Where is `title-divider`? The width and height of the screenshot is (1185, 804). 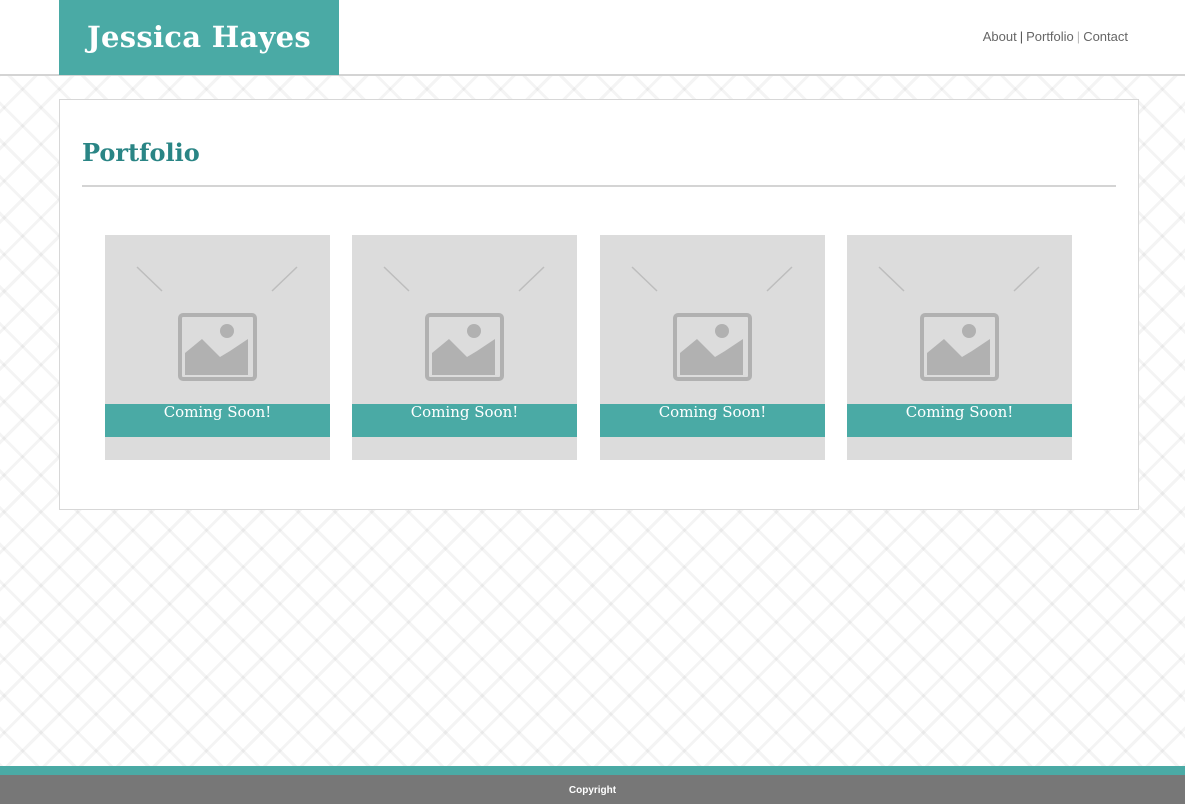 title-divider is located at coordinates (599, 186).